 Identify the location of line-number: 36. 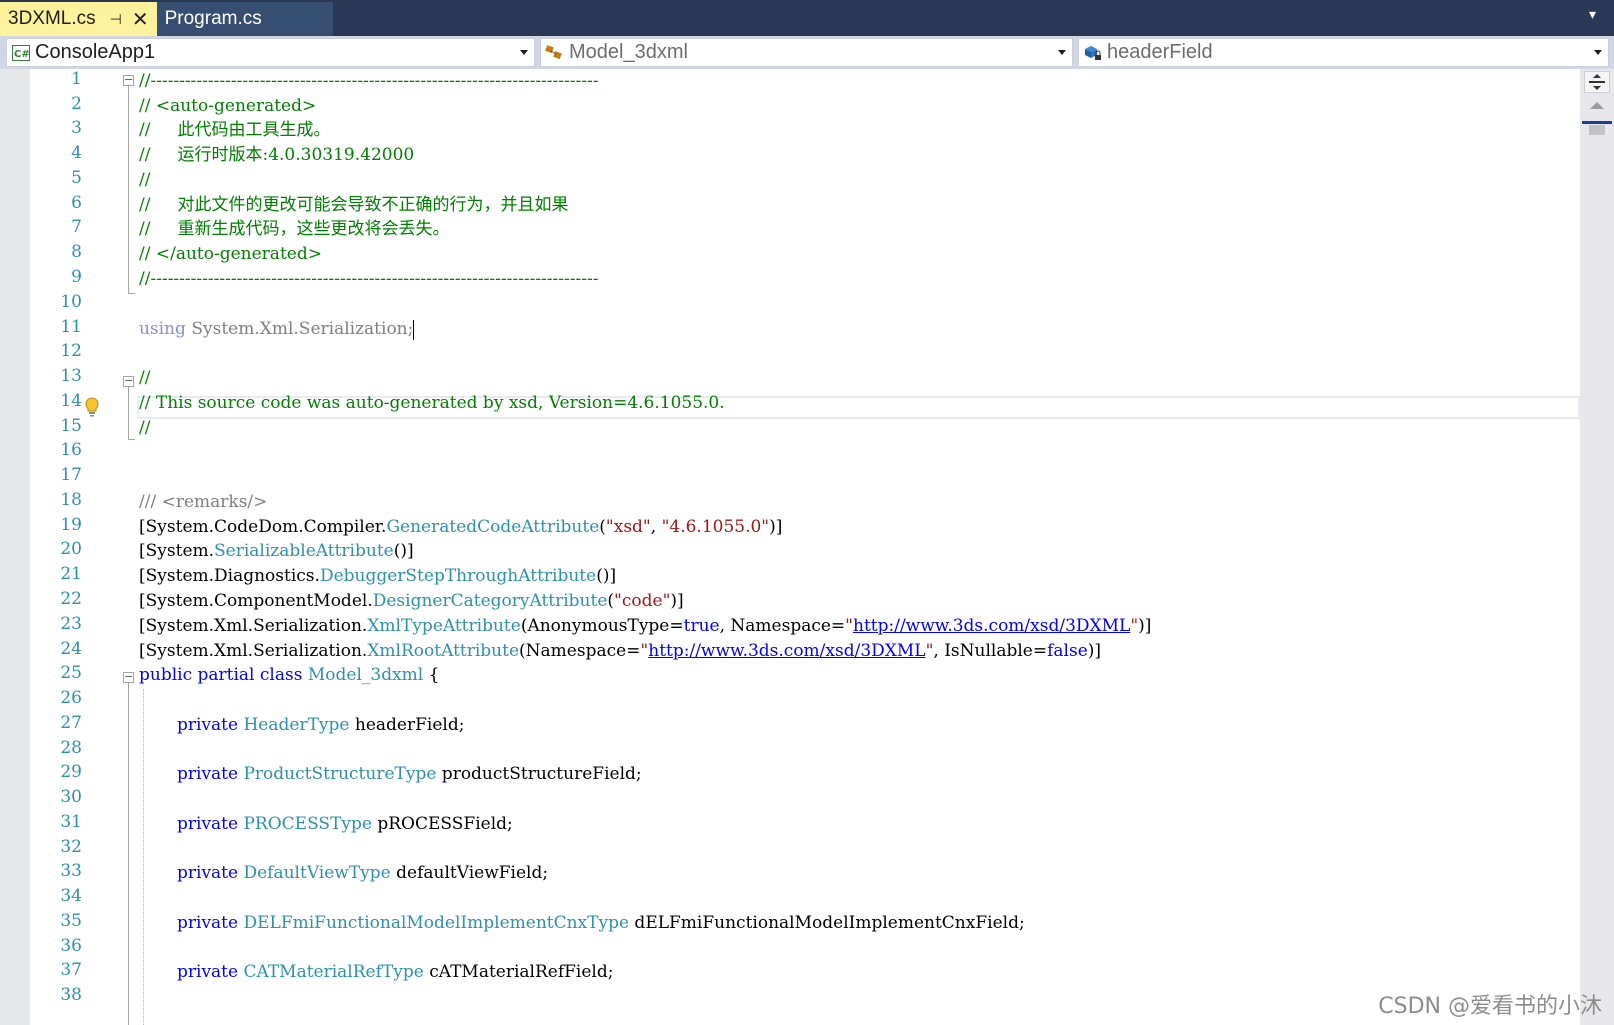
(71, 946).